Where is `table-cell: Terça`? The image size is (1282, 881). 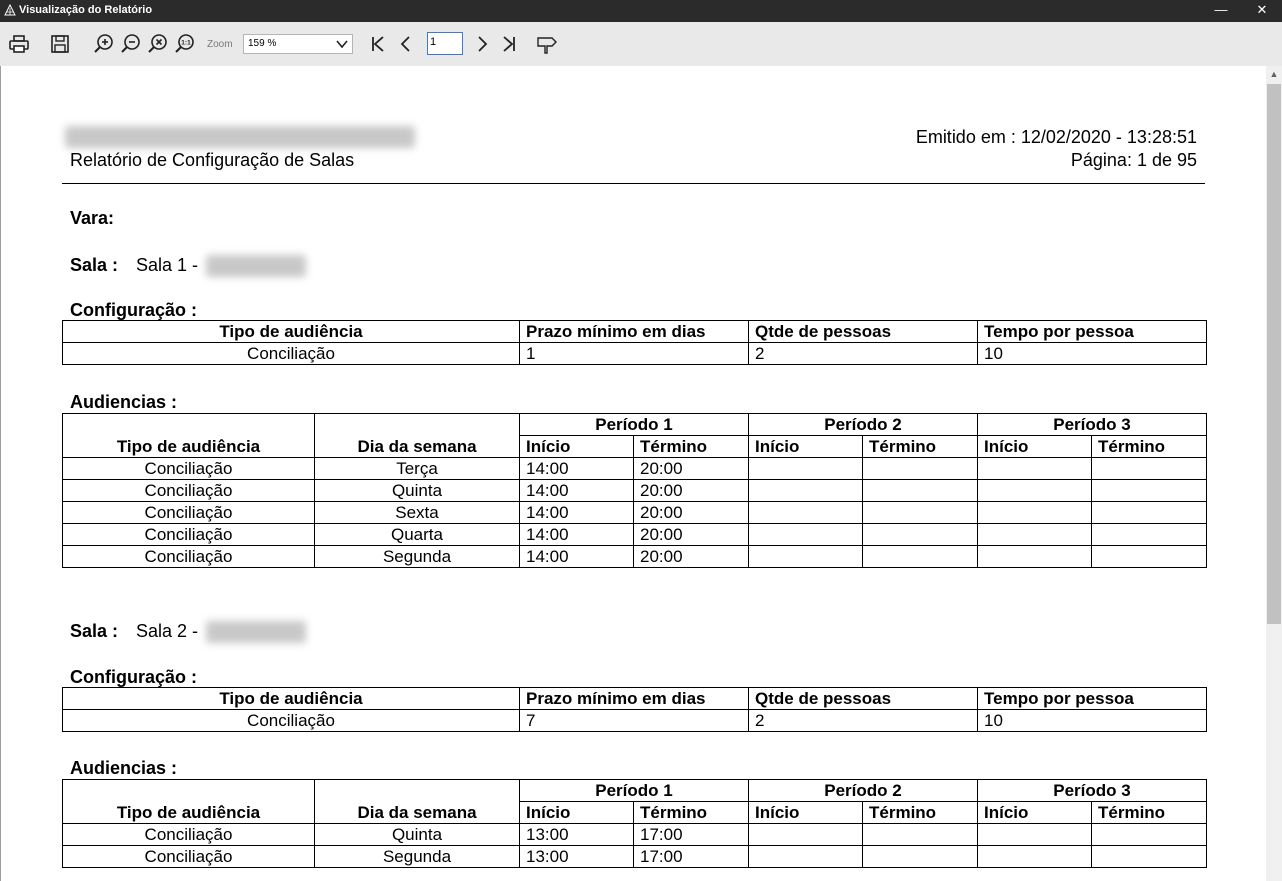
table-cell: Terça is located at coordinates (417, 468).